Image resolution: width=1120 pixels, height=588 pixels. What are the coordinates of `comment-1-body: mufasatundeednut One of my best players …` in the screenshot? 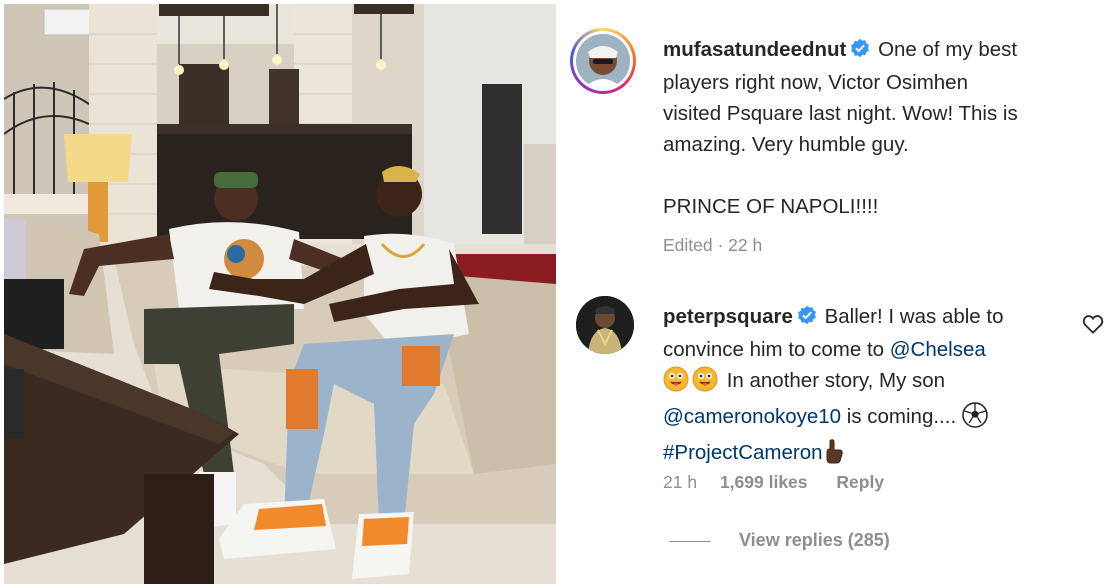 It's located at (873, 128).